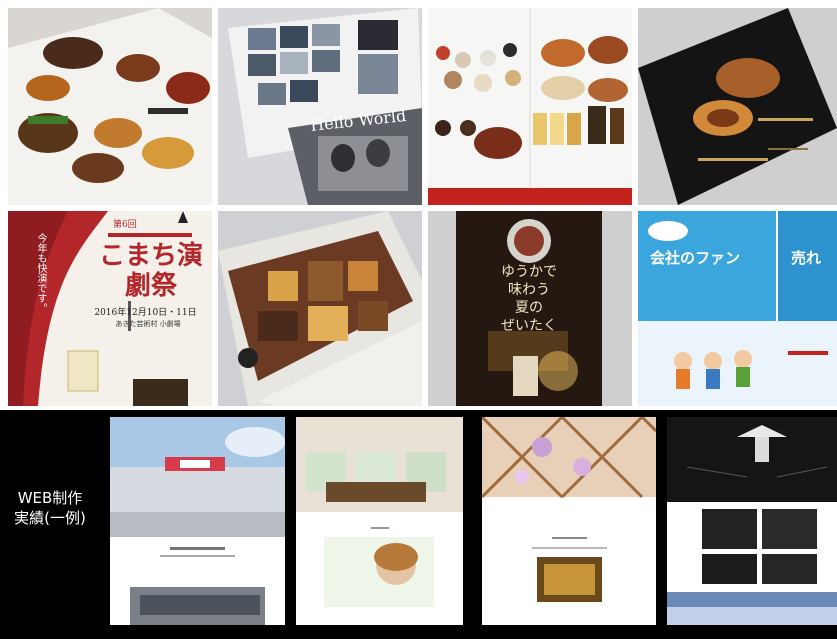  I want to click on summer-line-4: ぜいたく, so click(529, 326).